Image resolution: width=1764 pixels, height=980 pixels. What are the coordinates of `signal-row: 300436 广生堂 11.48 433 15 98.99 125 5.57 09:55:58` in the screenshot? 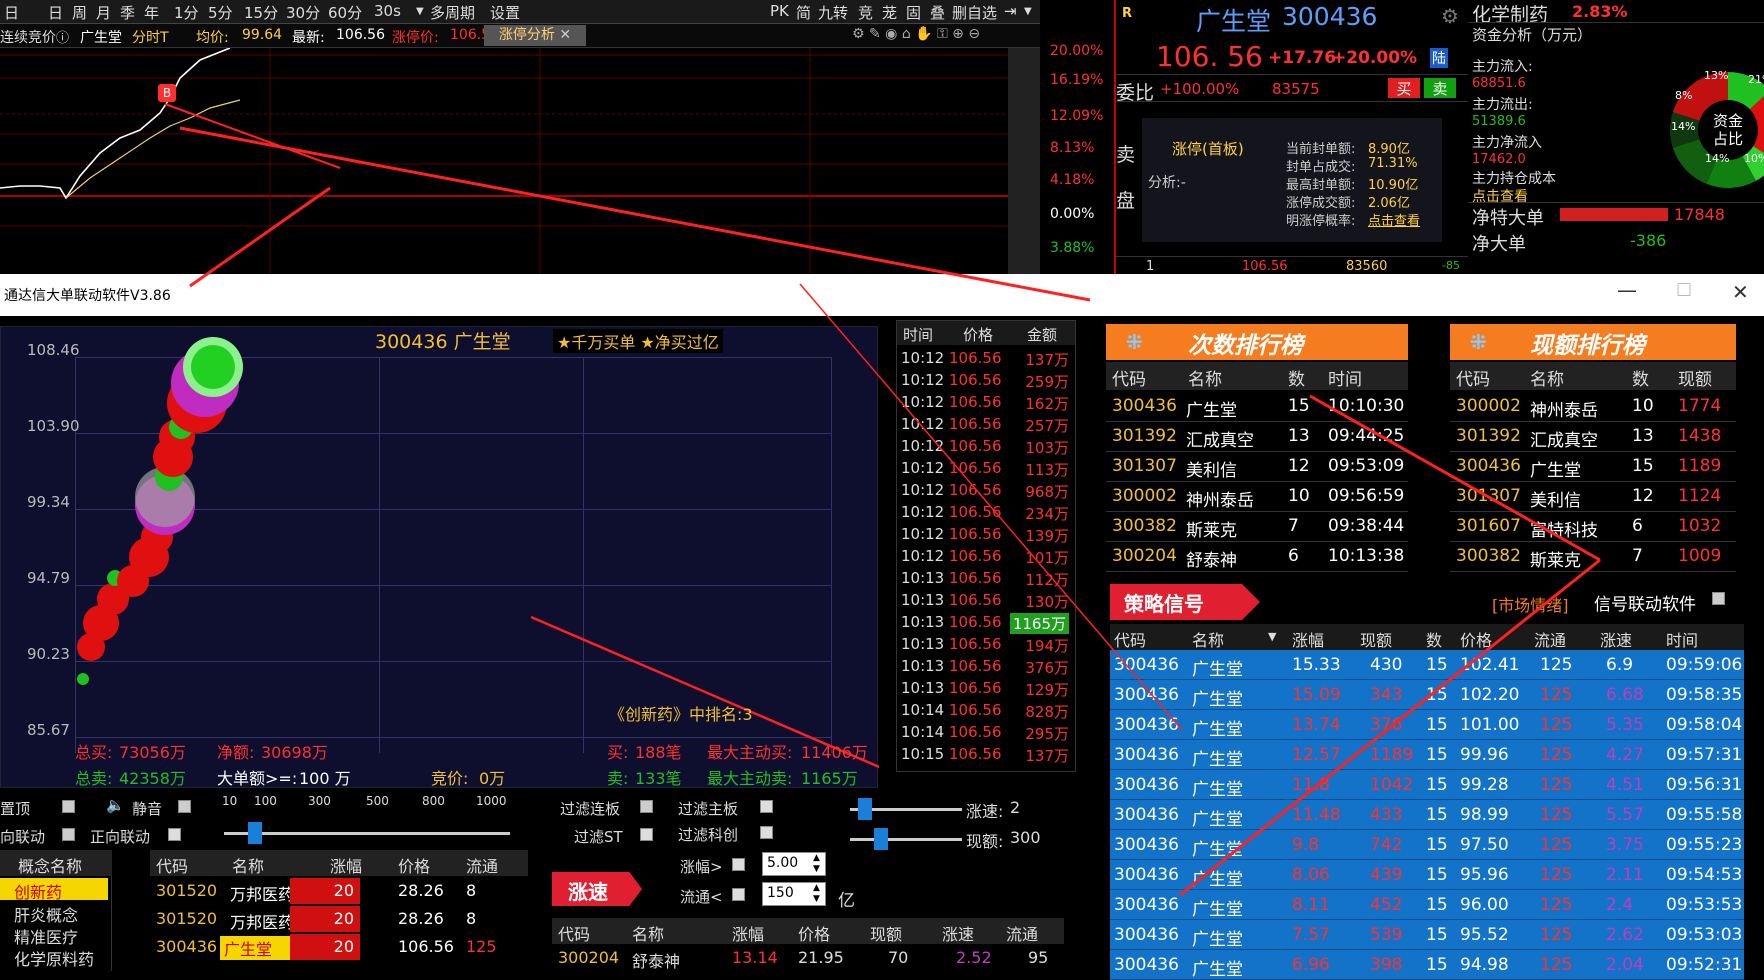 It's located at (1427, 815).